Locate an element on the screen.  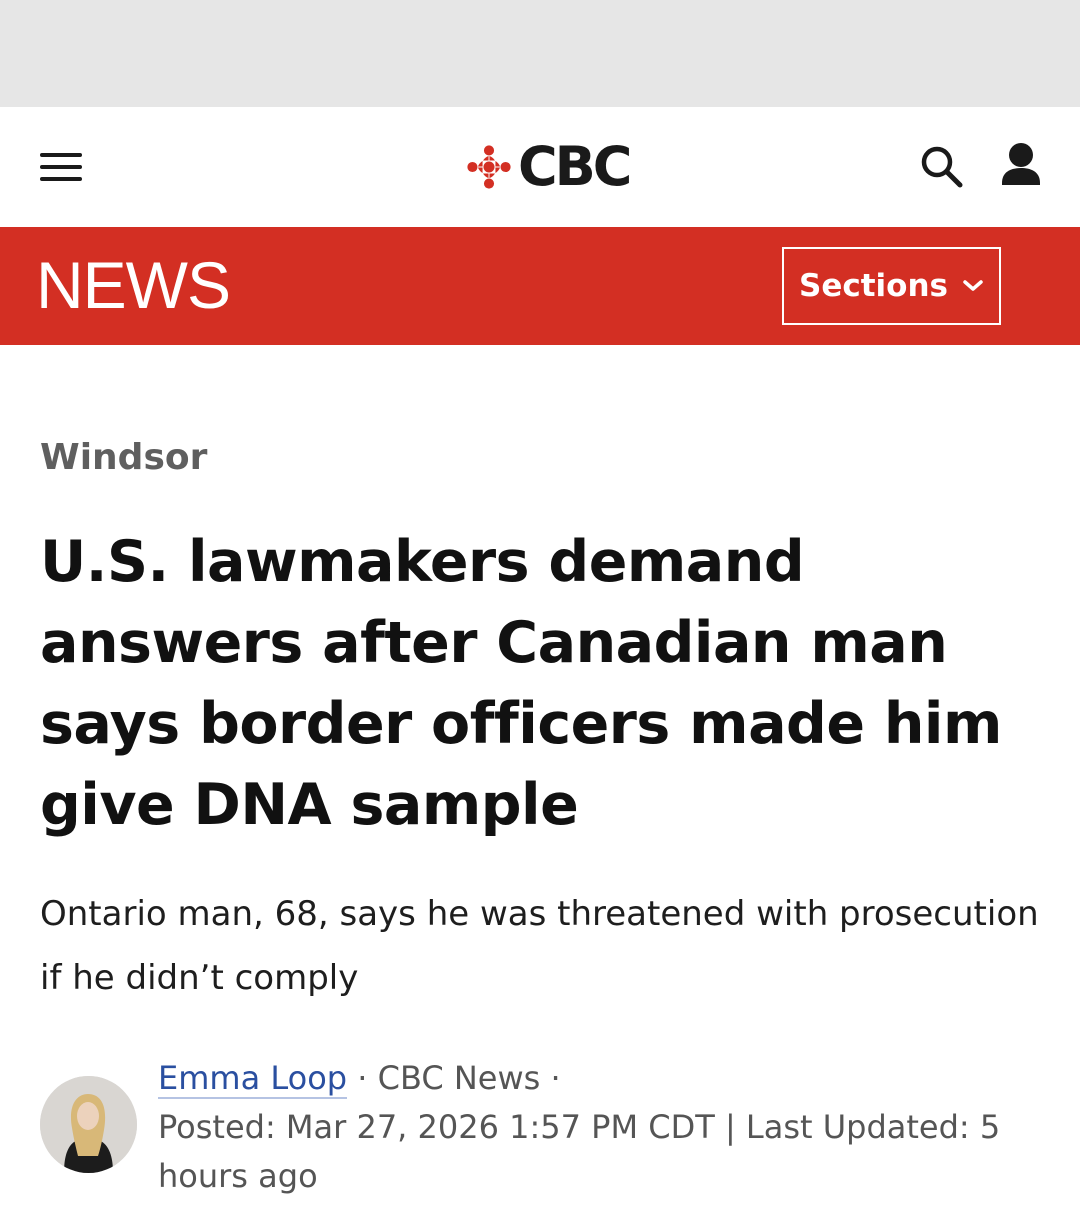
search-icon is located at coordinates (942, 167).